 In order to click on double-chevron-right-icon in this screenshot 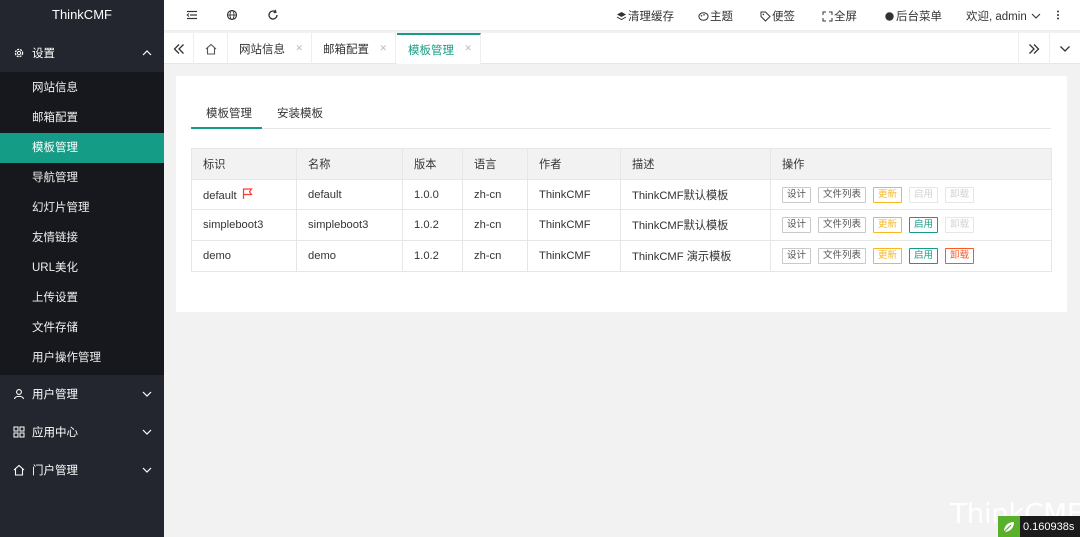, I will do `click(1034, 48)`.